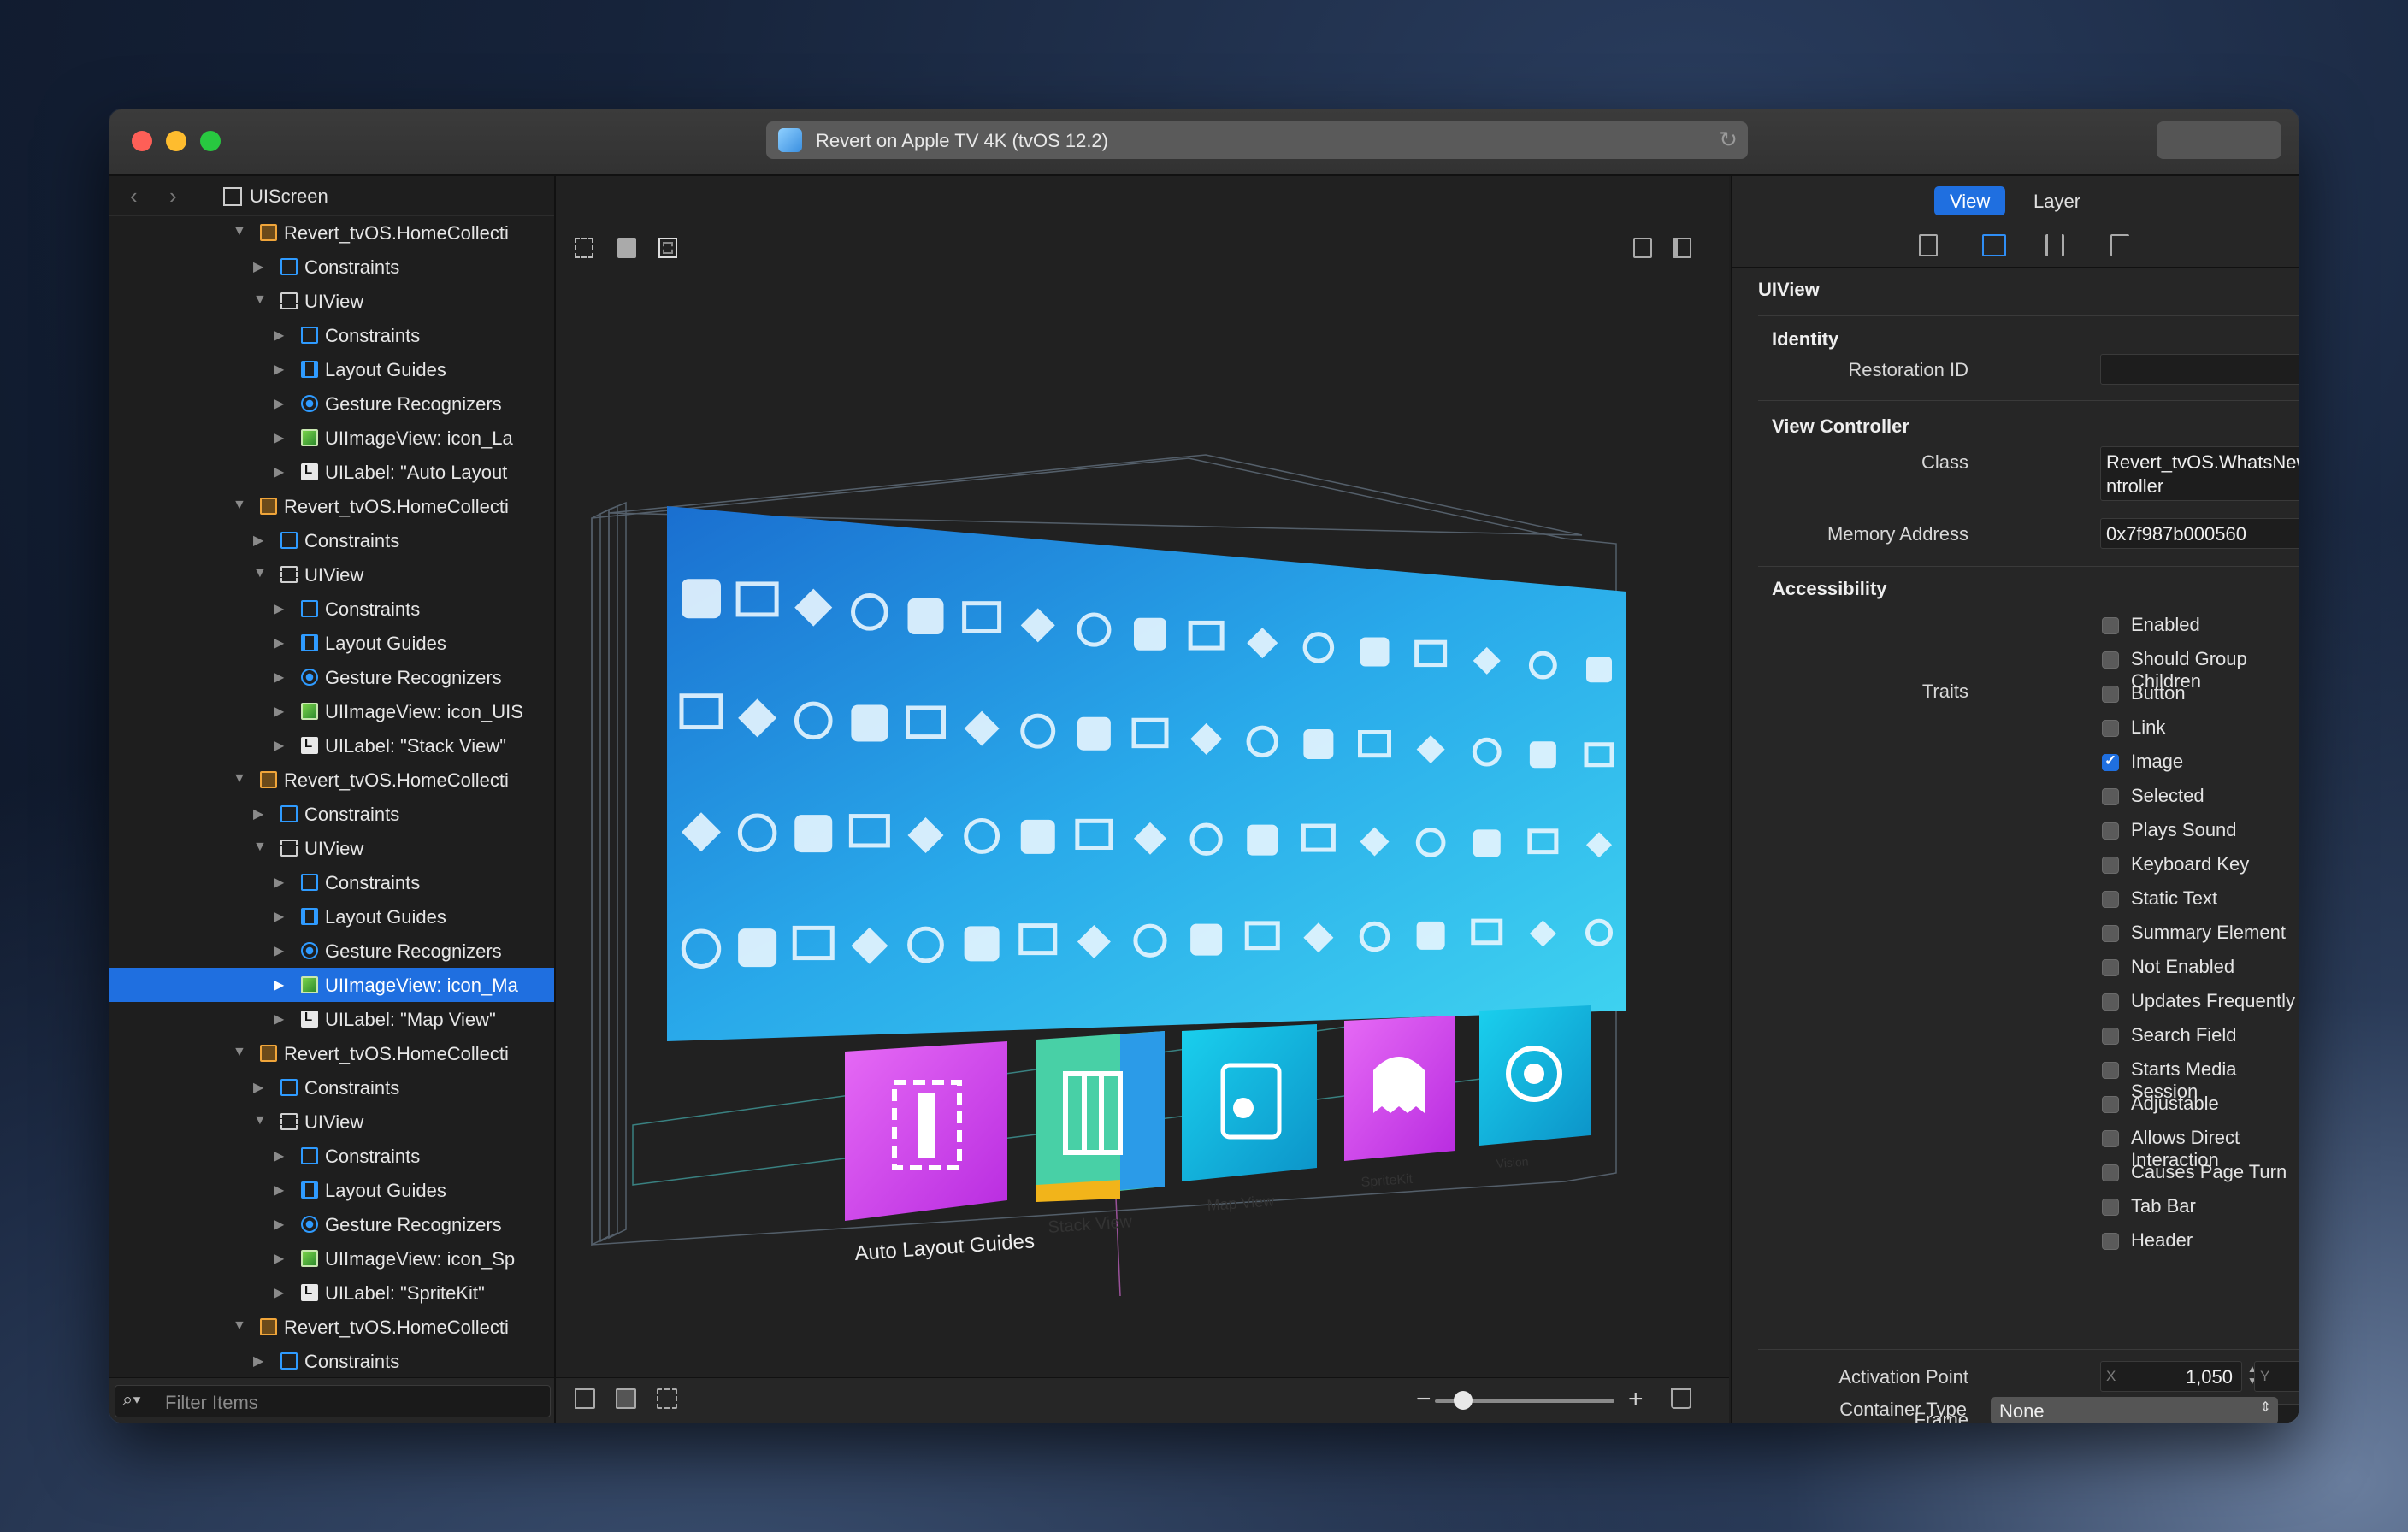 The height and width of the screenshot is (1532, 2408). I want to click on zoom-out-icon: −, so click(1423, 1399).